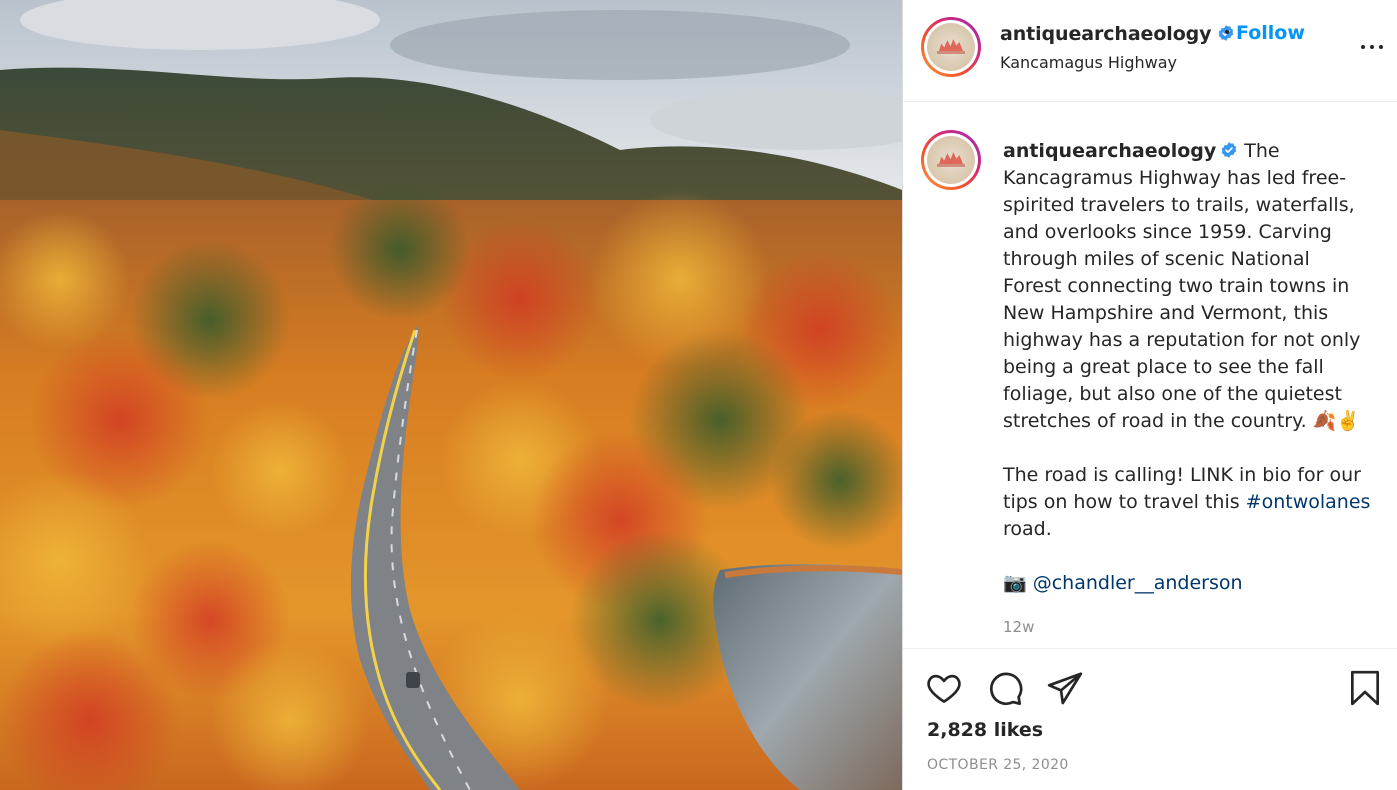  Describe the element at coordinates (1065, 688) in the screenshot. I see `share-icon` at that location.